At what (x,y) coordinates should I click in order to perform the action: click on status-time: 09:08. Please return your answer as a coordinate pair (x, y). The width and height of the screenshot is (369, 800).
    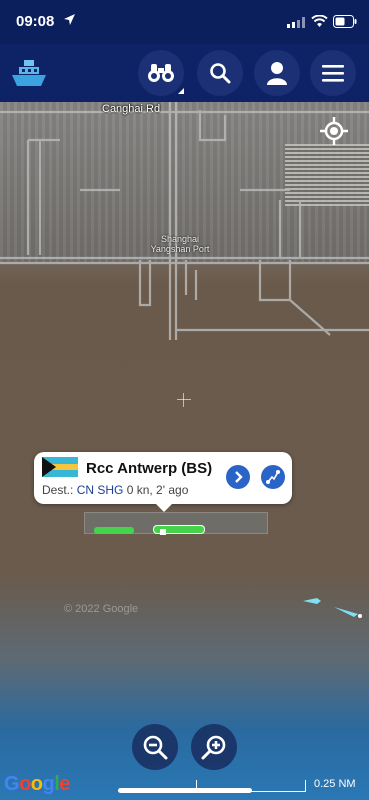
    Looking at the image, I should click on (35, 21).